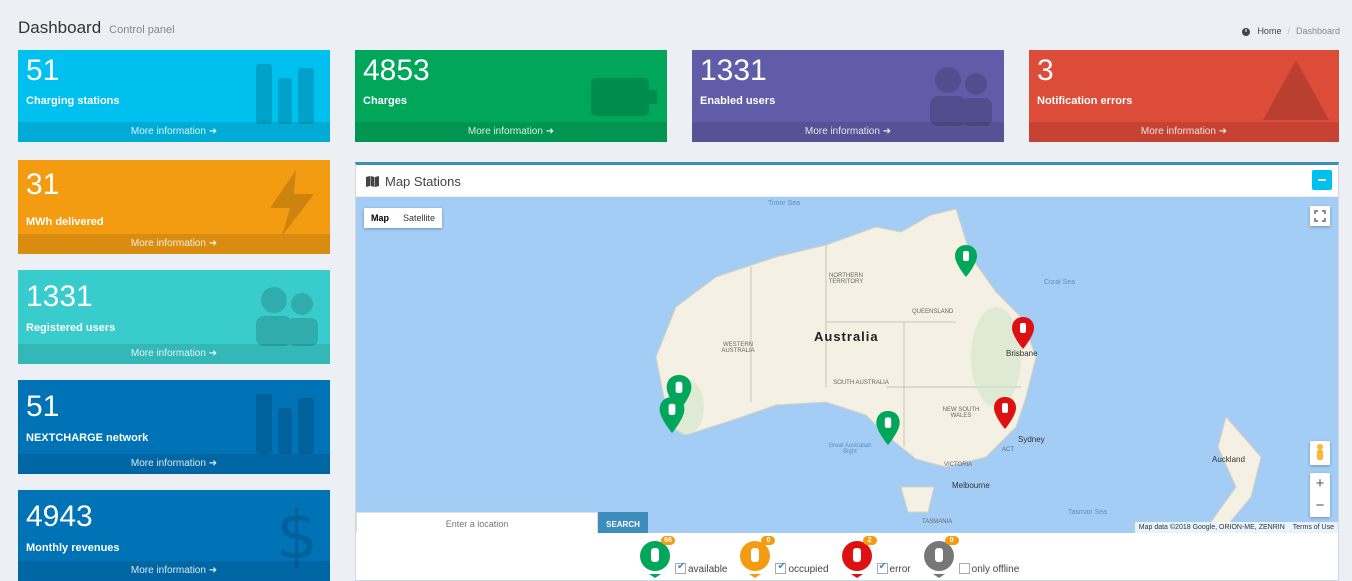 Image resolution: width=1352 pixels, height=581 pixels. I want to click on breadcrumb-current: Dashboard, so click(1317, 31).